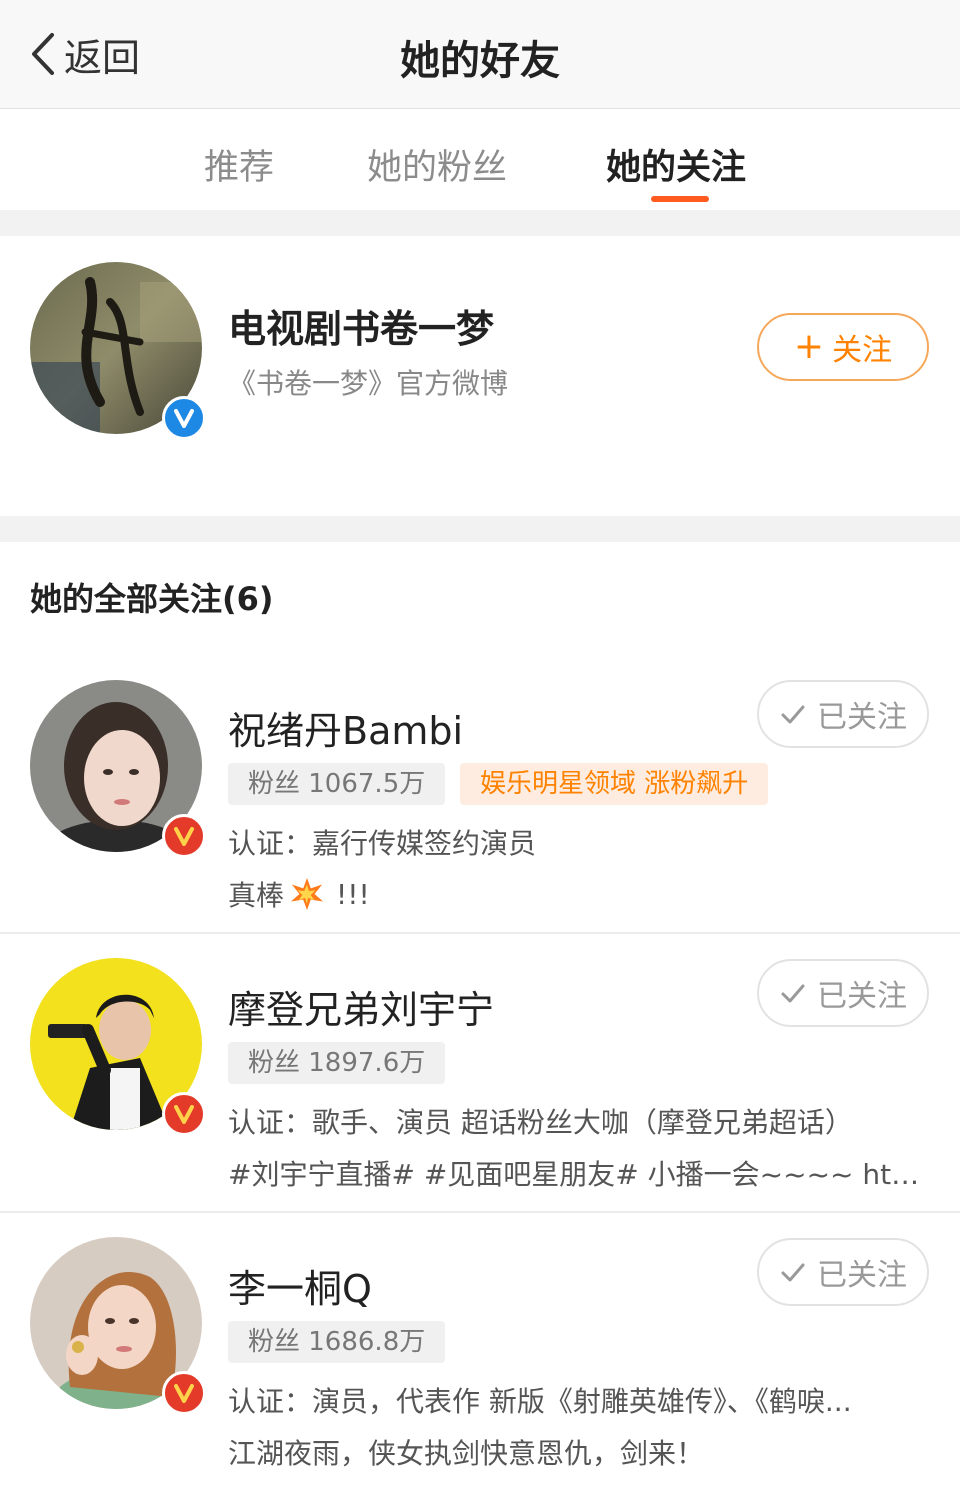 Image resolution: width=960 pixels, height=1488 pixels. Describe the element at coordinates (152, 599) in the screenshot. I see `section-title: 她的全部关注(6)` at that location.